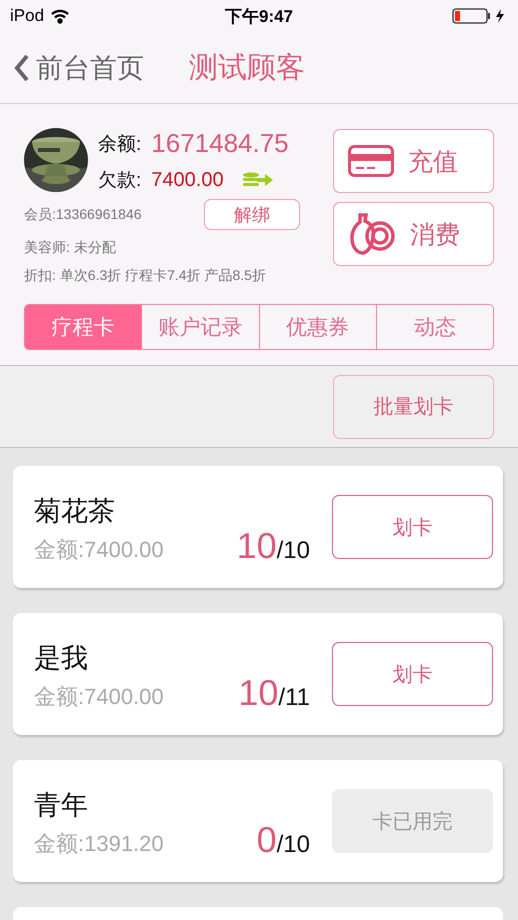 This screenshot has height=920, width=518. Describe the element at coordinates (79, 68) in the screenshot. I see `back-button: 前台首页` at that location.